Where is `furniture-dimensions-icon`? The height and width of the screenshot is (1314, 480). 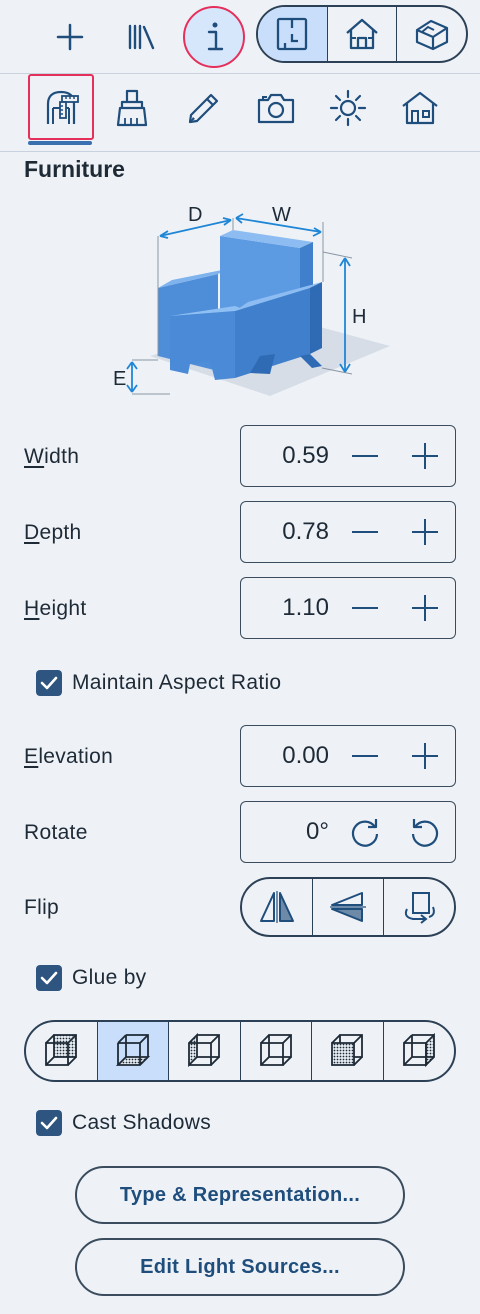
furniture-dimensions-icon is located at coordinates (62, 107).